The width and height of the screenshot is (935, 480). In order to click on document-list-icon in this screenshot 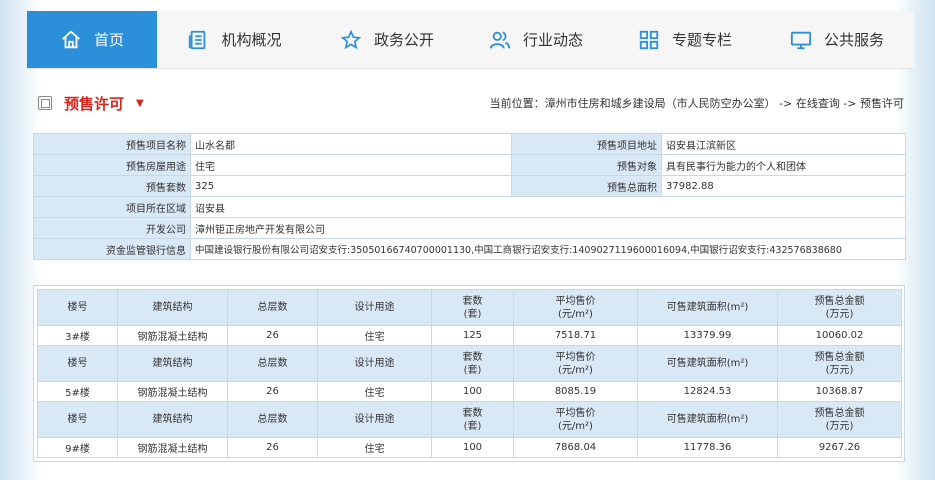, I will do `click(197, 39)`.